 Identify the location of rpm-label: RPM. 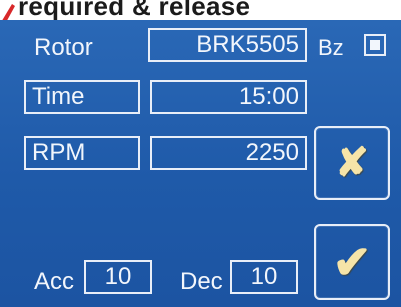
(82, 153).